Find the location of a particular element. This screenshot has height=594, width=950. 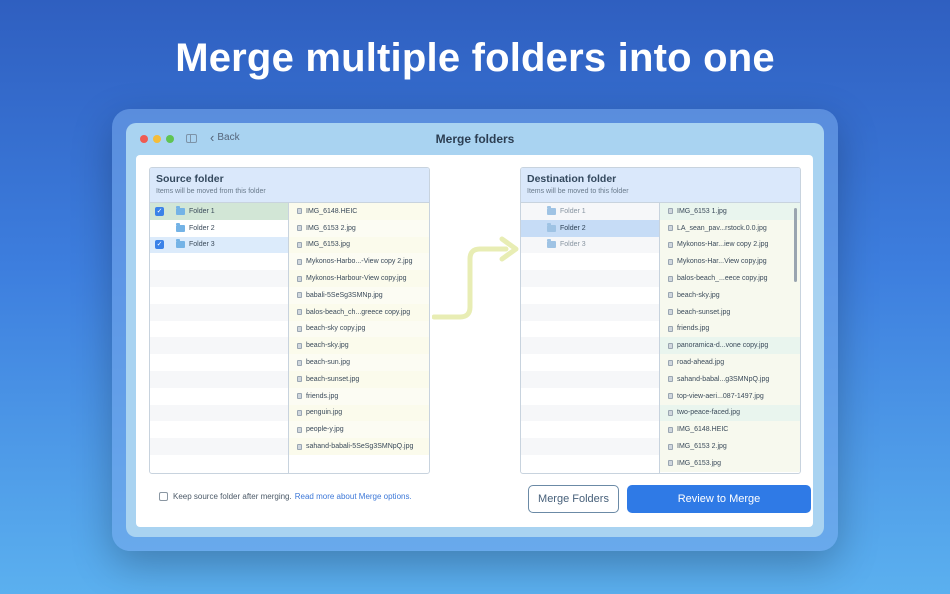

file-name: IMG_6148.HEIC is located at coordinates (332, 211).